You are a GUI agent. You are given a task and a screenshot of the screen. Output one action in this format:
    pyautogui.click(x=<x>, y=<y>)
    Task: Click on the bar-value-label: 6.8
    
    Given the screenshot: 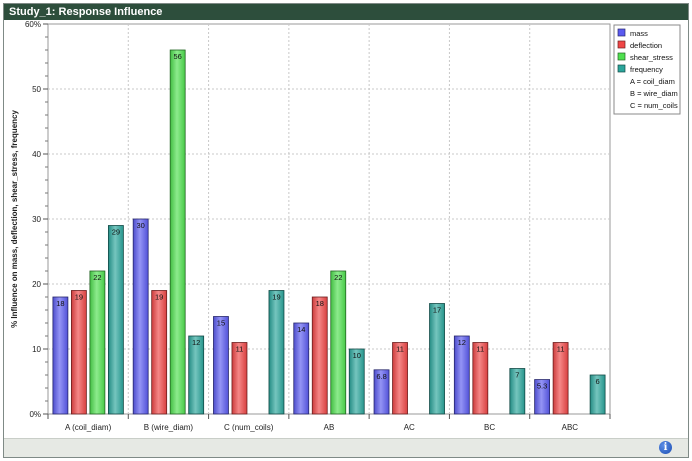 What is the action you would take?
    pyautogui.click(x=381, y=376)
    